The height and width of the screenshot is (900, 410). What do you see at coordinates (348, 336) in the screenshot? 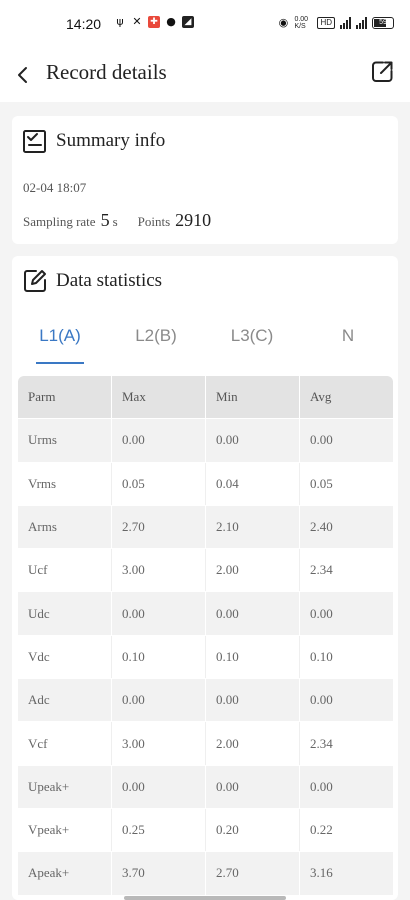
I see `tab-n: N` at bounding box center [348, 336].